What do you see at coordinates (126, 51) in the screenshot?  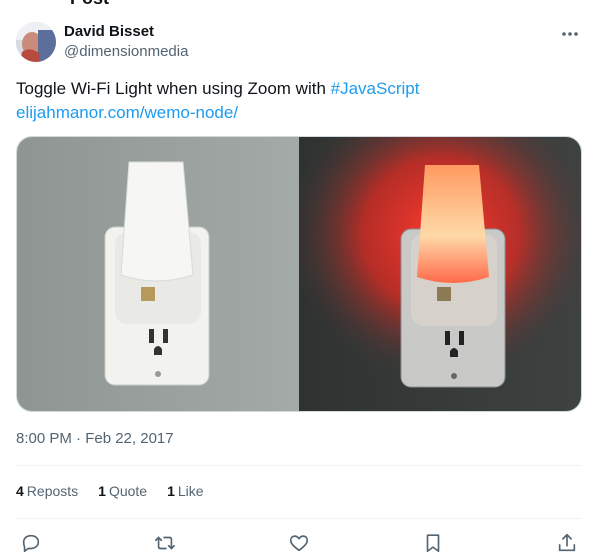 I see `author-handle: @dimensionmedia` at bounding box center [126, 51].